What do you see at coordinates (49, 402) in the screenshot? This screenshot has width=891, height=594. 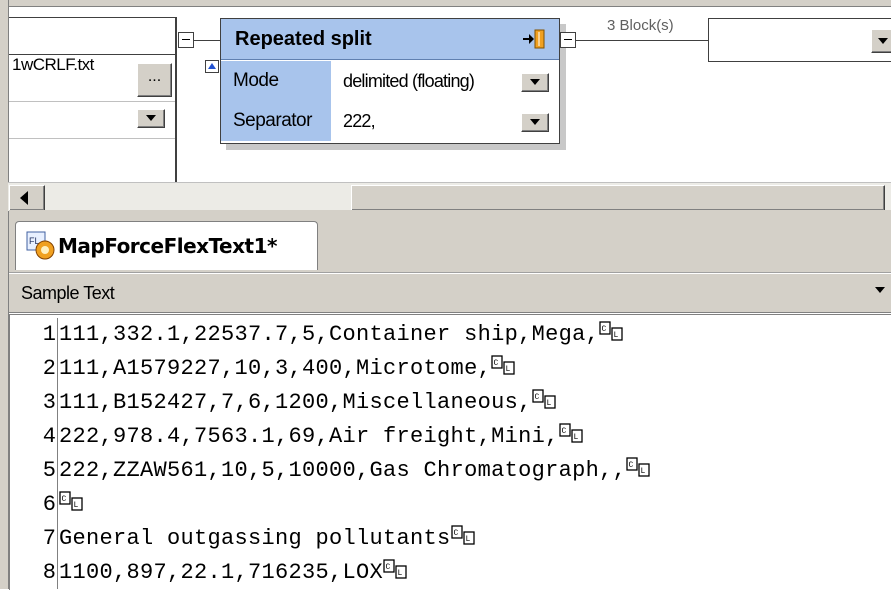 I see `line-number: 3` at bounding box center [49, 402].